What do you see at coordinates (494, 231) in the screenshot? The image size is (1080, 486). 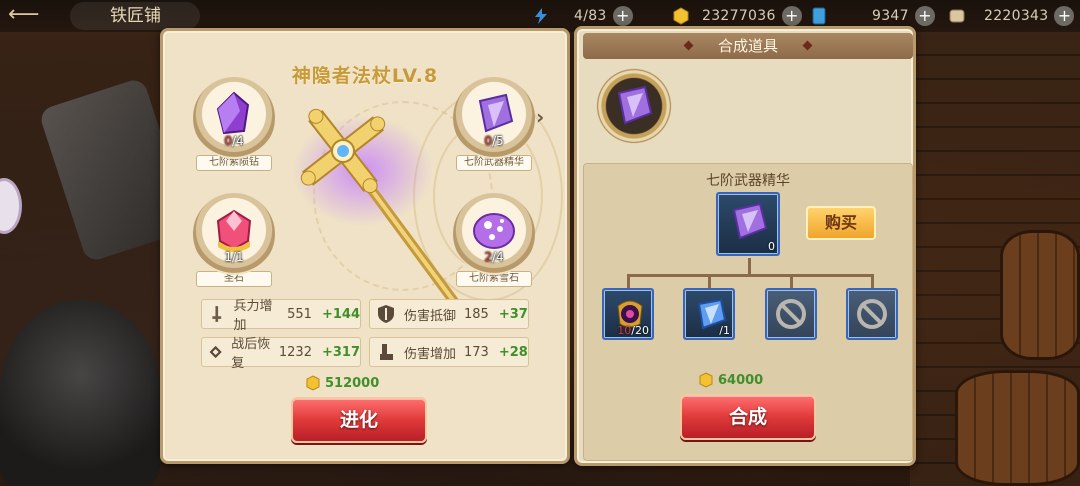 I see `snow-stone-icon` at bounding box center [494, 231].